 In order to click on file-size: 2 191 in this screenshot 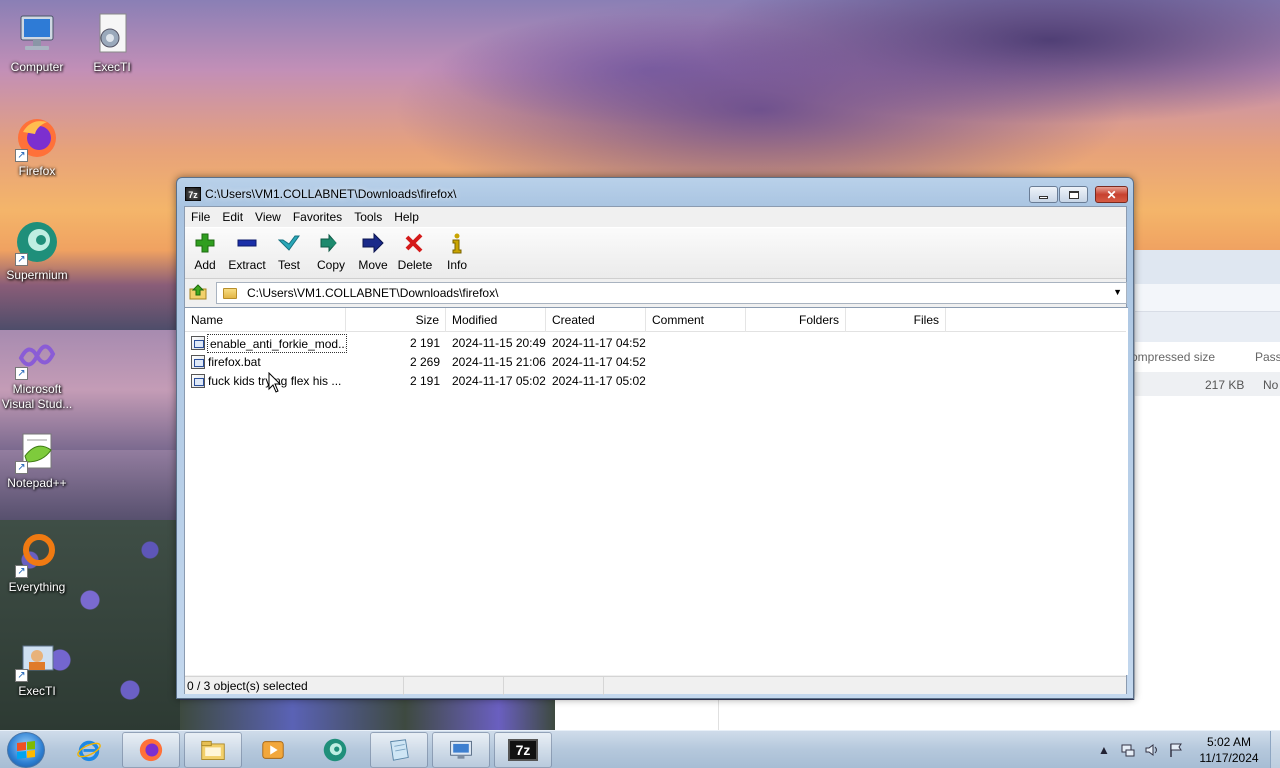, I will do `click(424, 381)`.